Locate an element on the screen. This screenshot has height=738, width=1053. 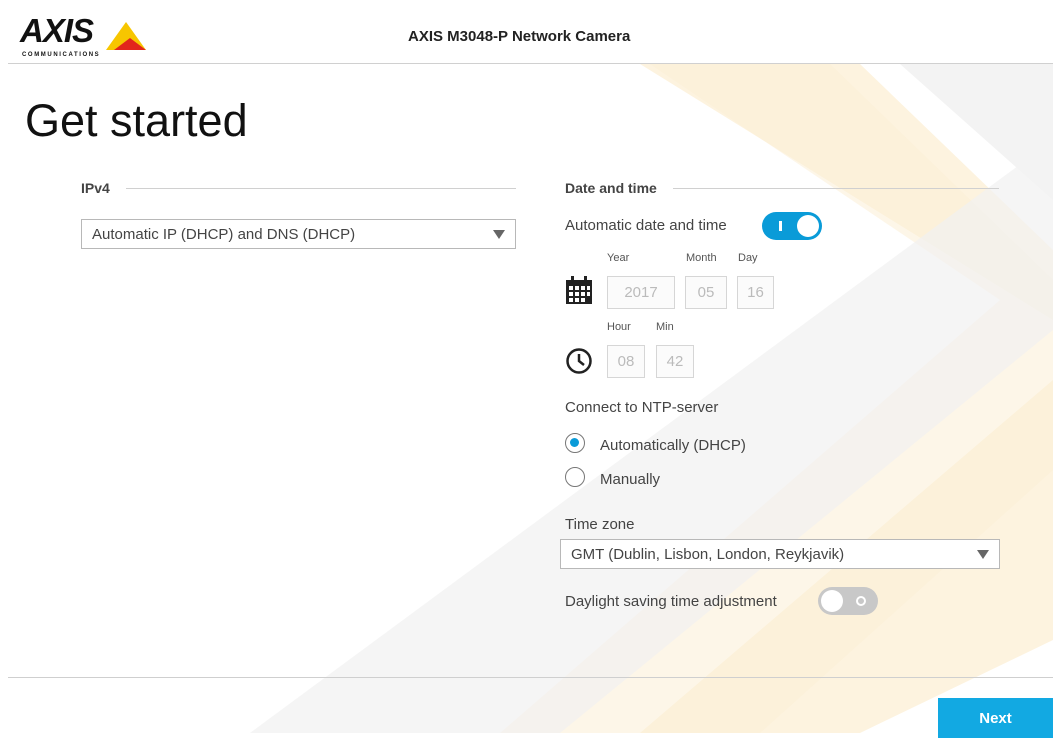
dst-toggle is located at coordinates (848, 601).